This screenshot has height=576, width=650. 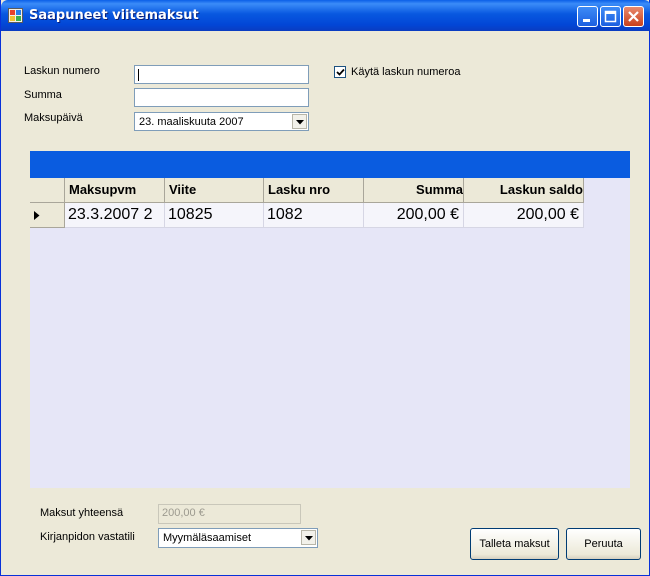 I want to click on total-value: 200,00 €, so click(x=183, y=513).